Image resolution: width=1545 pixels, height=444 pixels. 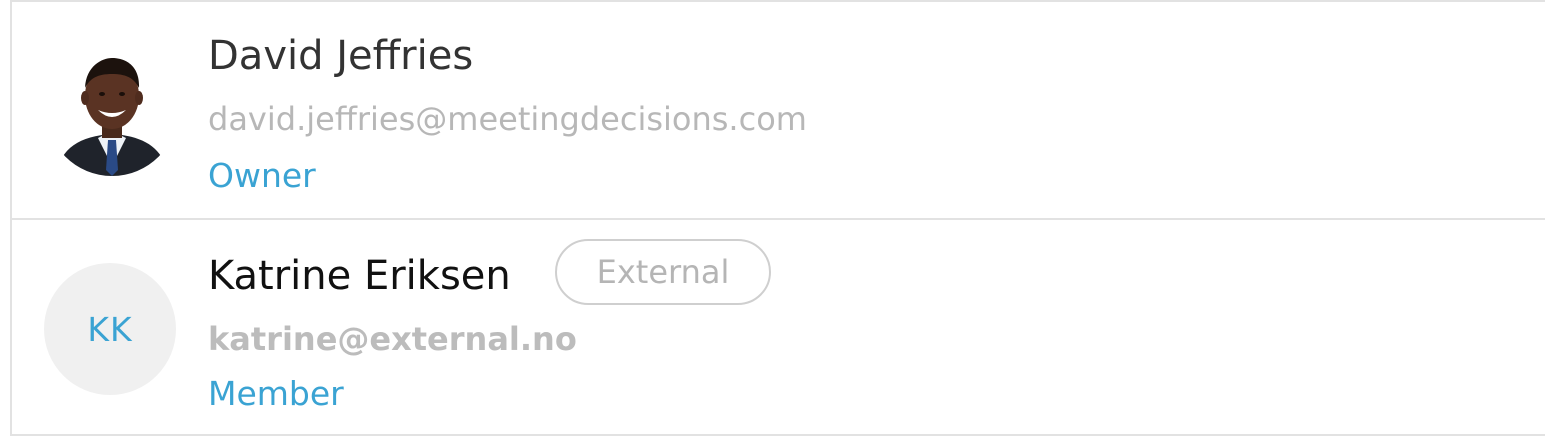 I want to click on user-photo-icon, so click(x=112, y=110).